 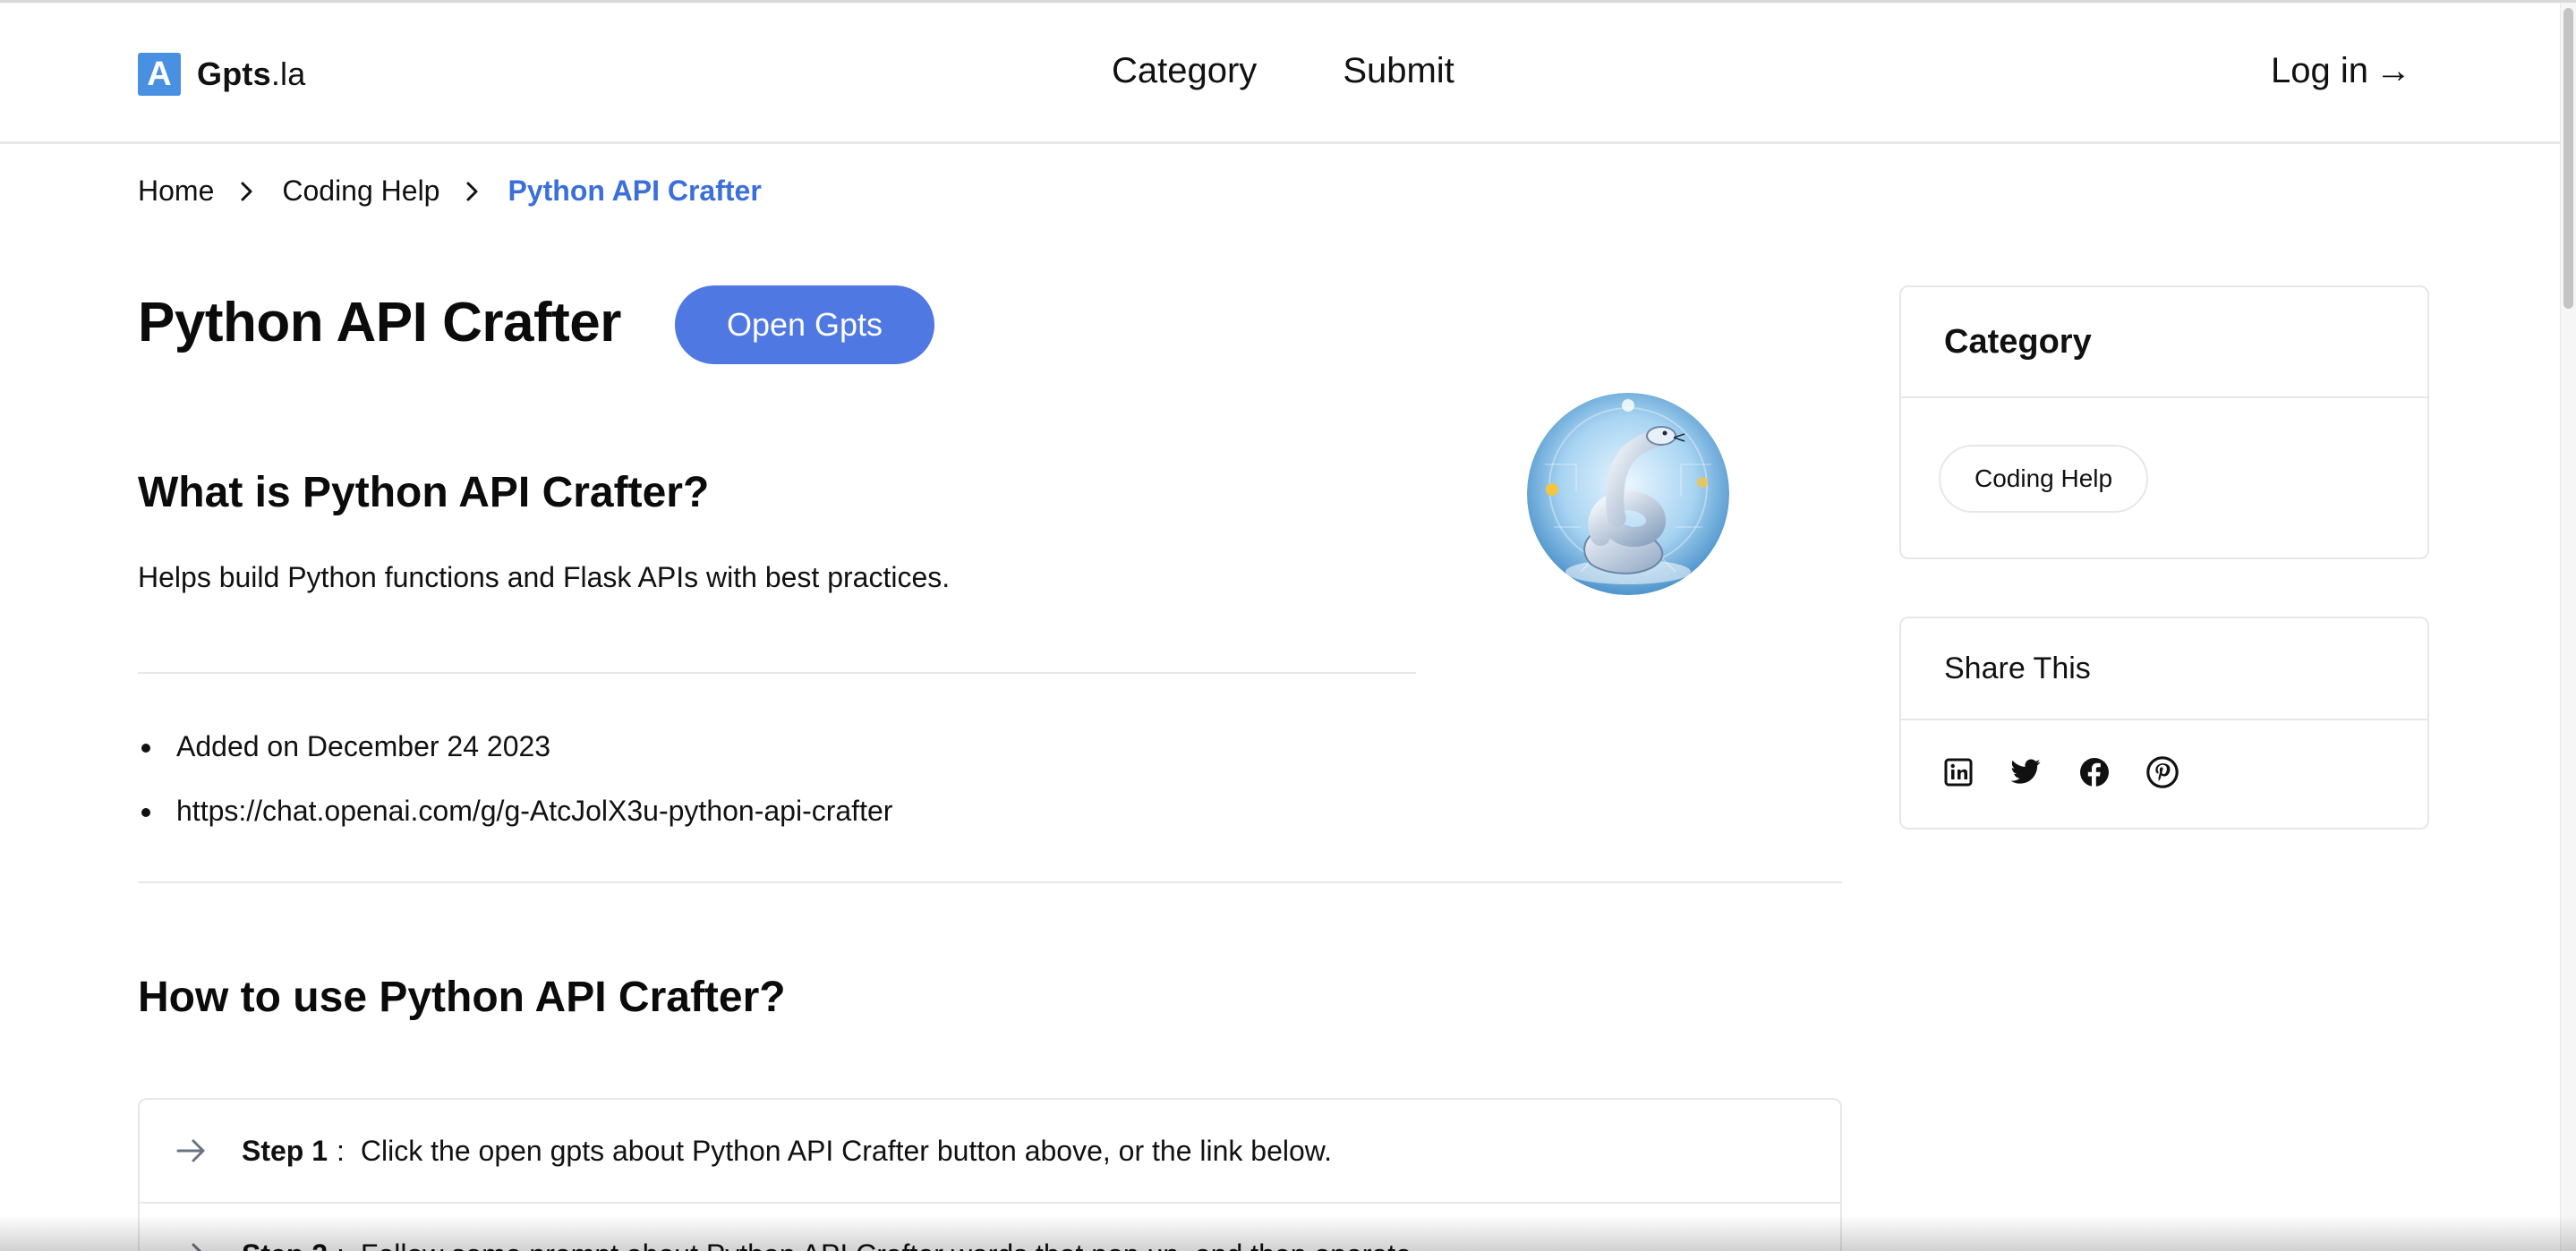 What do you see at coordinates (634, 191) in the screenshot?
I see `breadcrumb-current: Python API Crafter` at bounding box center [634, 191].